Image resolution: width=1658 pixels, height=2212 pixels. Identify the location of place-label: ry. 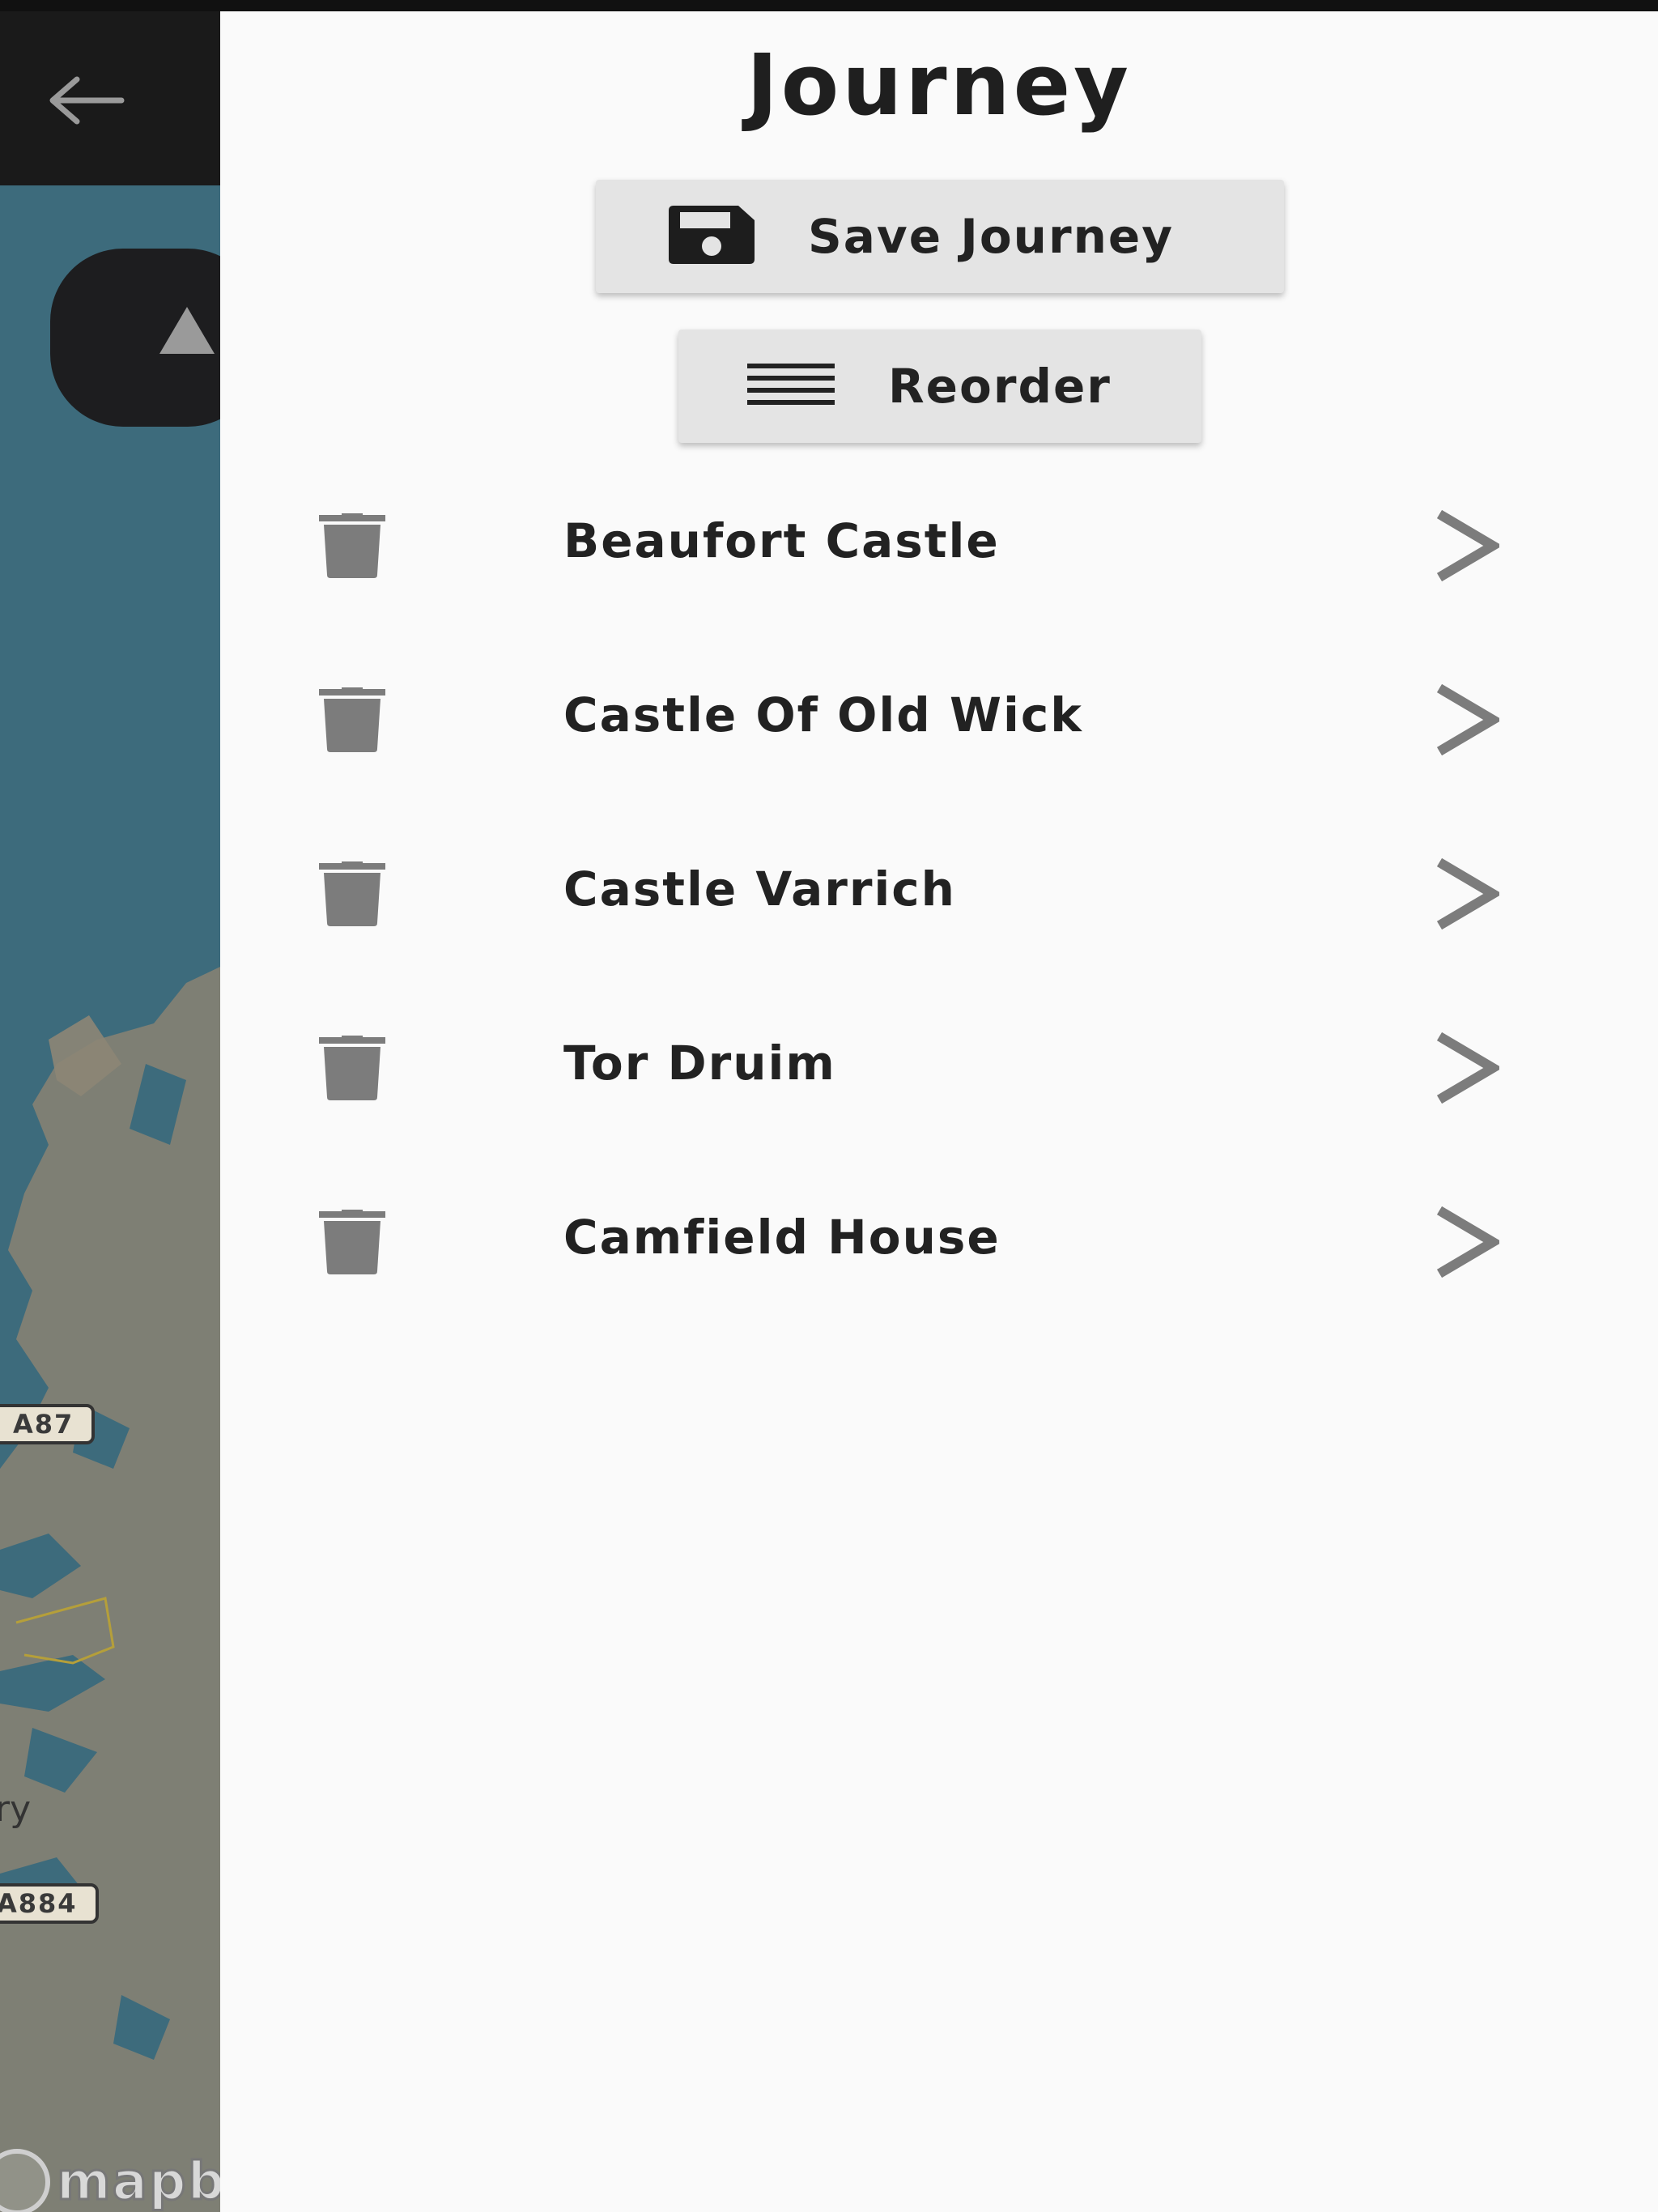
(16, 1810).